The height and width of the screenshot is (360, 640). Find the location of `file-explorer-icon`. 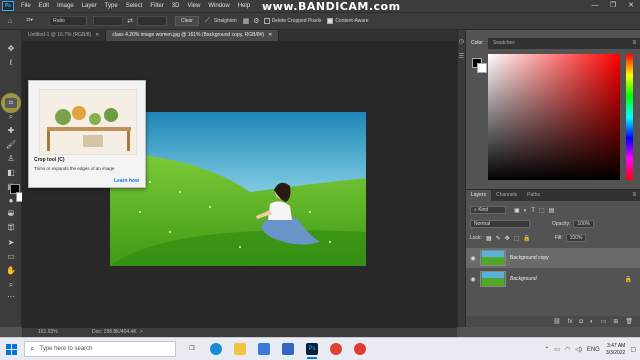

file-explorer-icon is located at coordinates (240, 349).